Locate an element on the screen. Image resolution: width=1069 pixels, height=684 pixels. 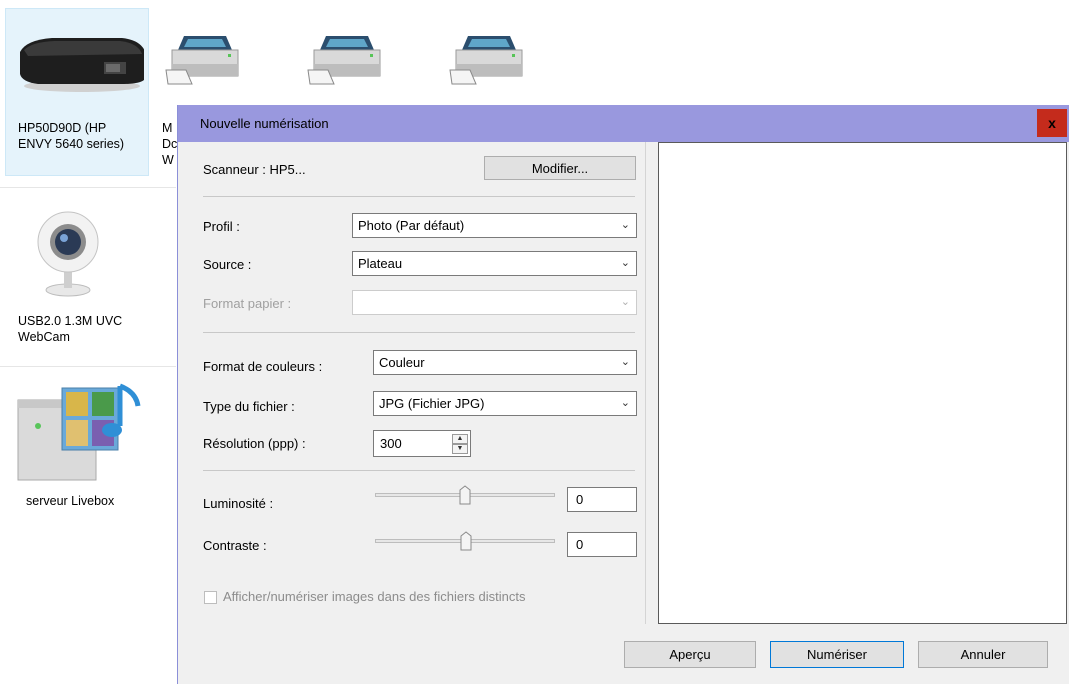
color-format-value: Couleur is located at coordinates (402, 362).